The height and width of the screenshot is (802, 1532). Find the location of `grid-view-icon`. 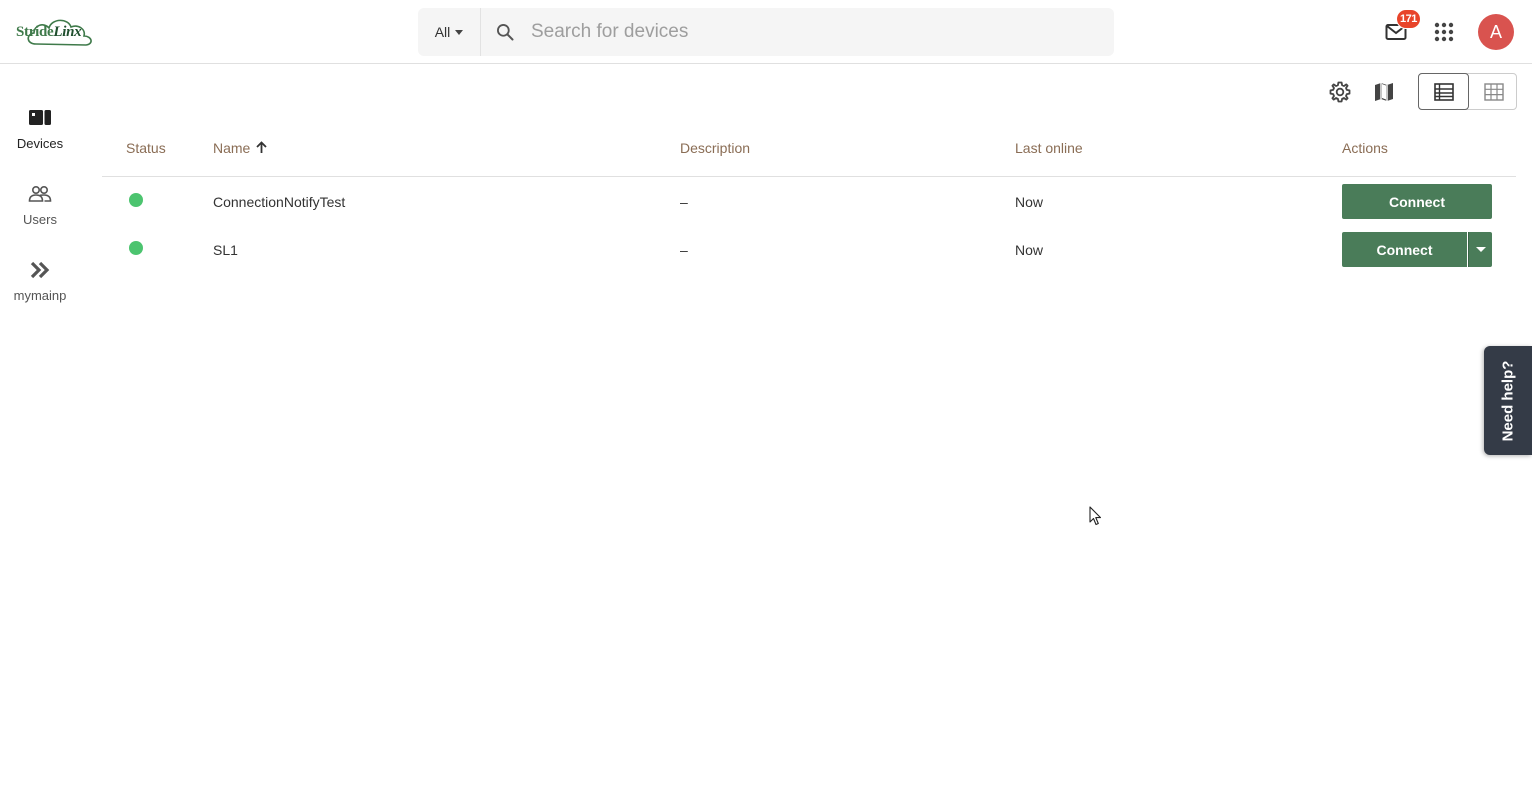

grid-view-icon is located at coordinates (1493, 91).